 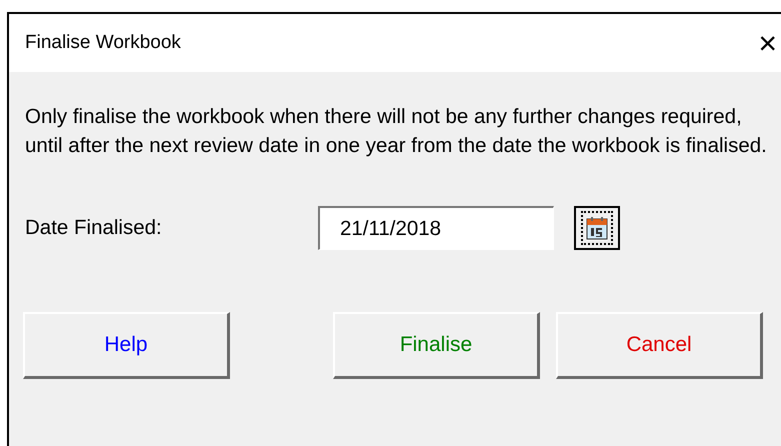 What do you see at coordinates (767, 43) in the screenshot?
I see `close-button: ×` at bounding box center [767, 43].